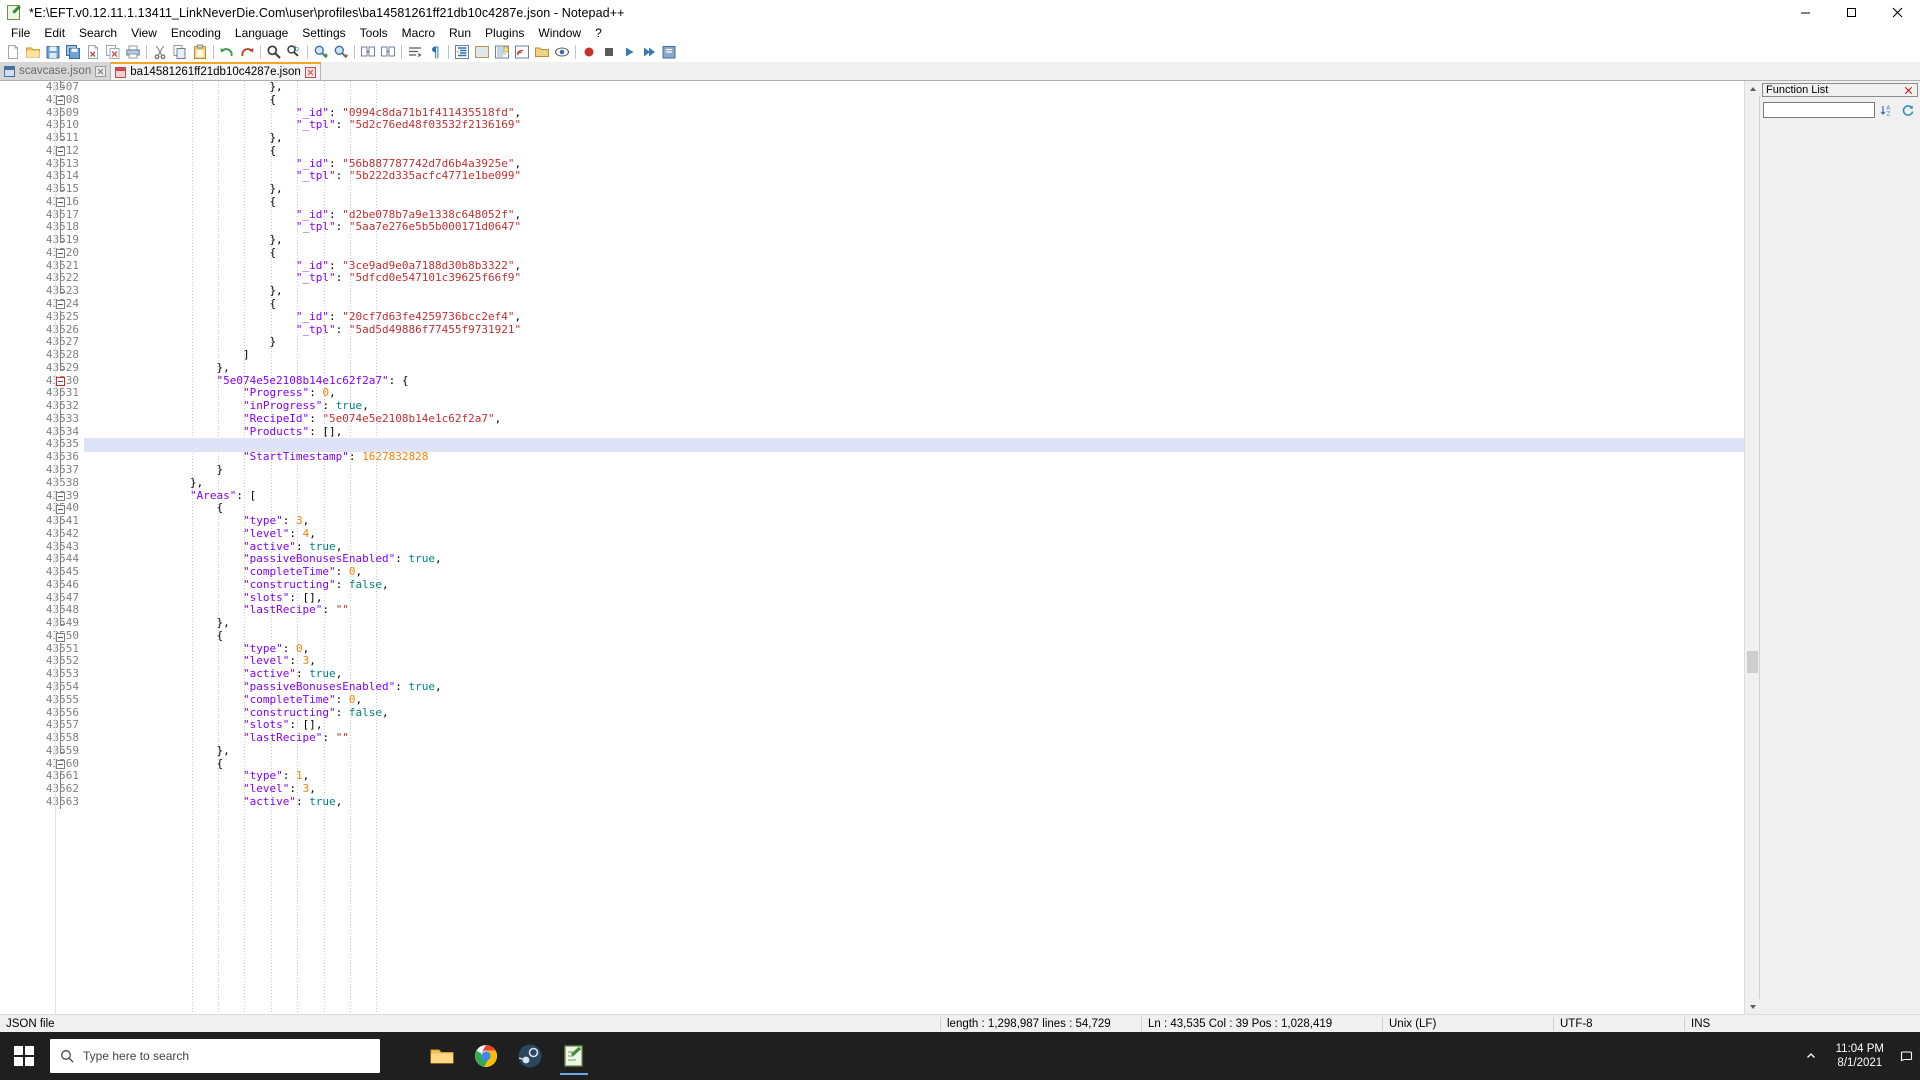 The height and width of the screenshot is (1080, 1920). What do you see at coordinates (460, 33) in the screenshot?
I see `menu-item-run: Run` at bounding box center [460, 33].